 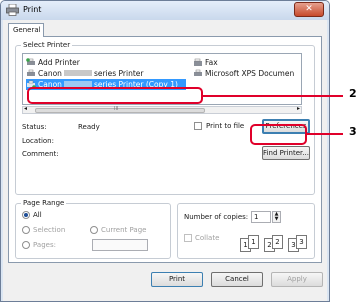 I want to click on pages-radio, so click(x=26, y=245).